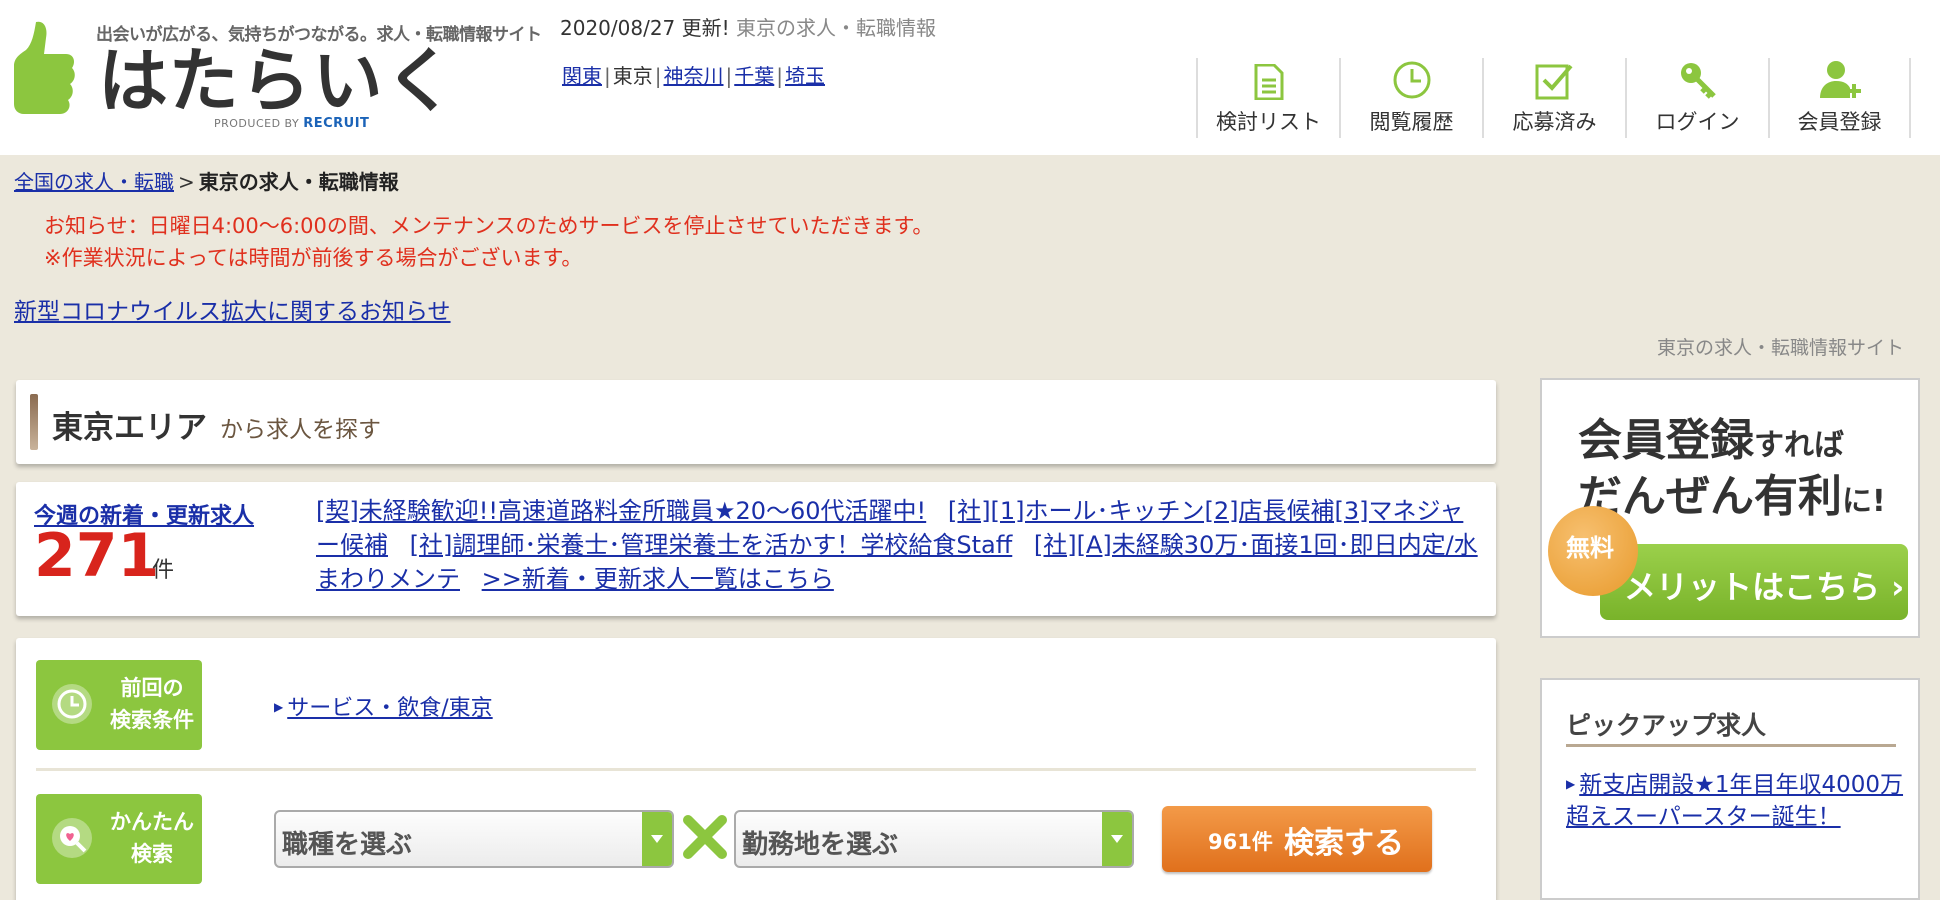 This screenshot has width=1940, height=900. I want to click on job-type-select: 職種を選ぶ, so click(474, 839).